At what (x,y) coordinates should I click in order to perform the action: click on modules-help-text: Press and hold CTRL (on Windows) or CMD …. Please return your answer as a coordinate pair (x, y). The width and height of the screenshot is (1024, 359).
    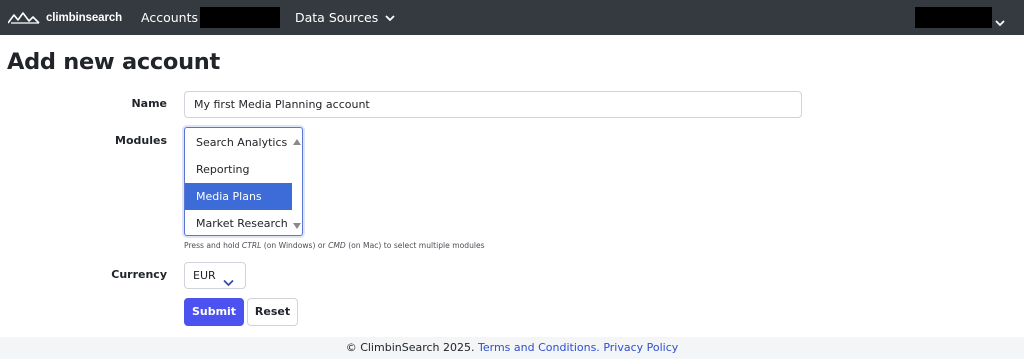
    Looking at the image, I should click on (334, 245).